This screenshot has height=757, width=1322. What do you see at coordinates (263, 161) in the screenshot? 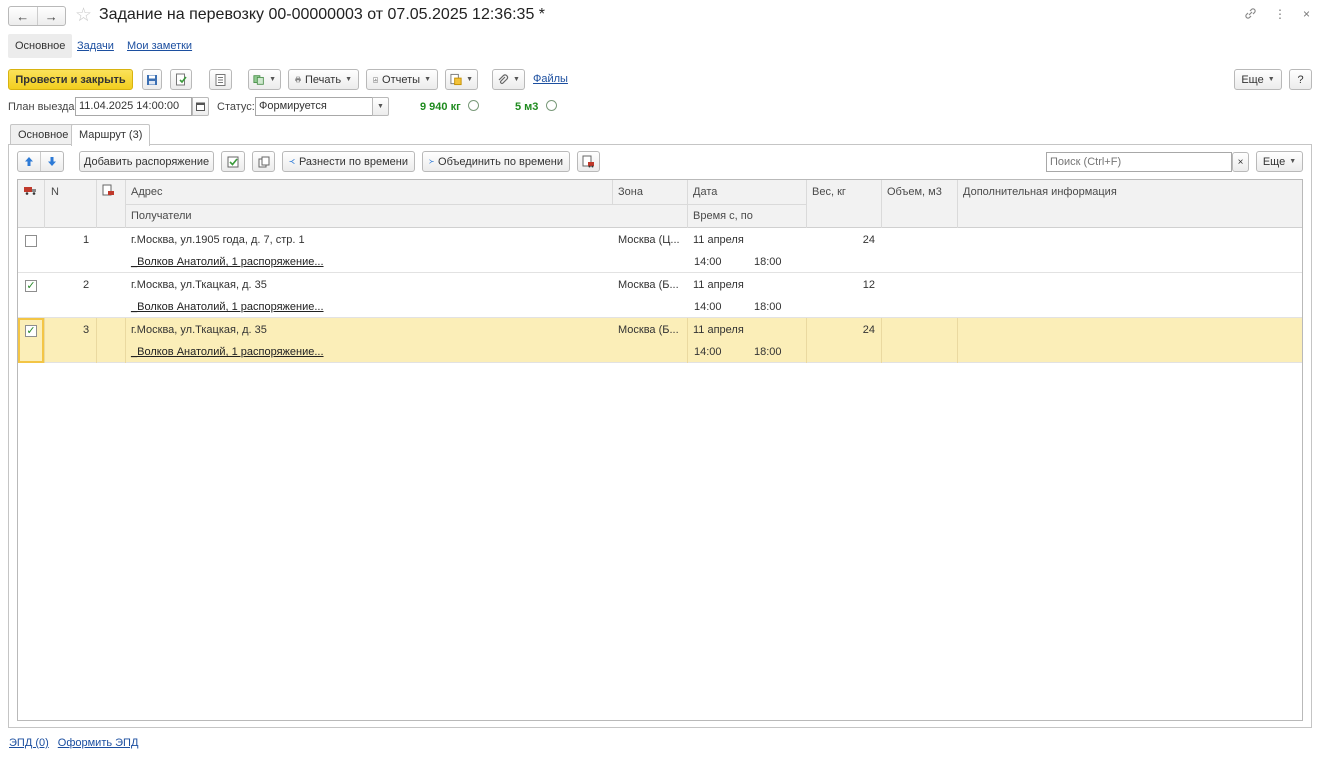
I see `copy-button` at bounding box center [263, 161].